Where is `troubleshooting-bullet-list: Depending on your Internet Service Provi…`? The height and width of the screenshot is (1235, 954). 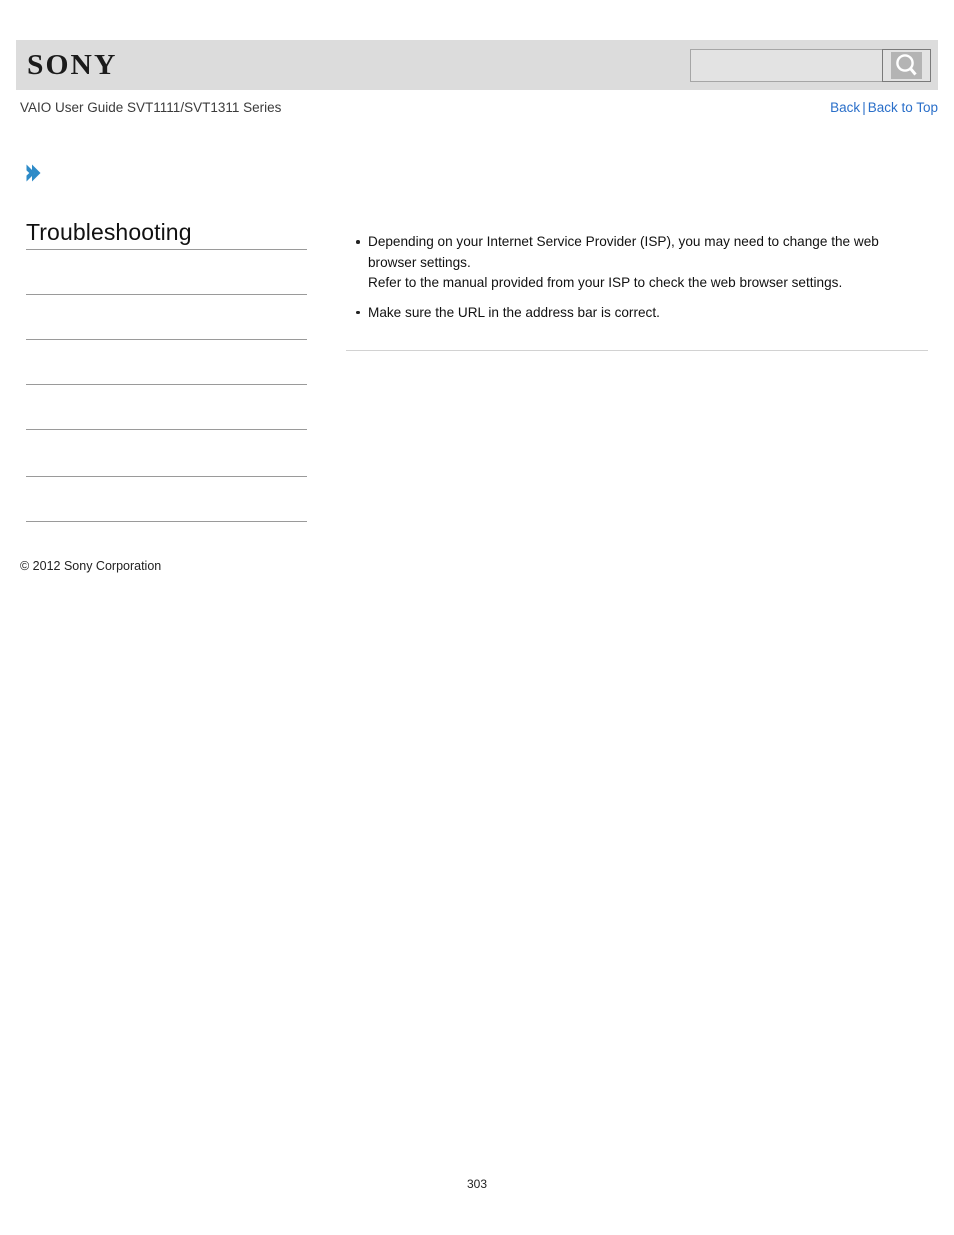
troubleshooting-bullet-list: Depending on your Internet Service Provi… is located at coordinates (637, 277).